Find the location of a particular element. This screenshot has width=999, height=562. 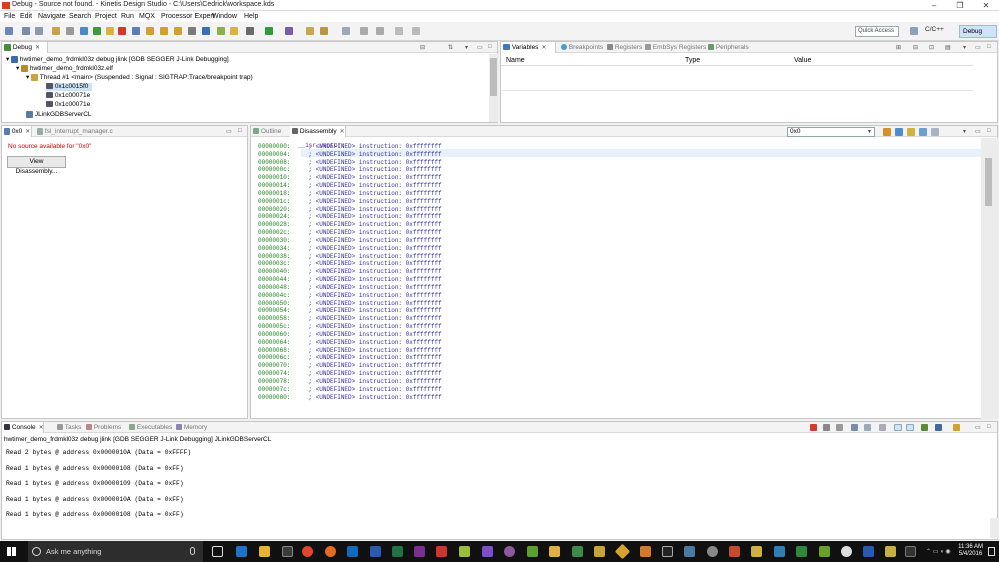

search-icon is located at coordinates (324, 31).